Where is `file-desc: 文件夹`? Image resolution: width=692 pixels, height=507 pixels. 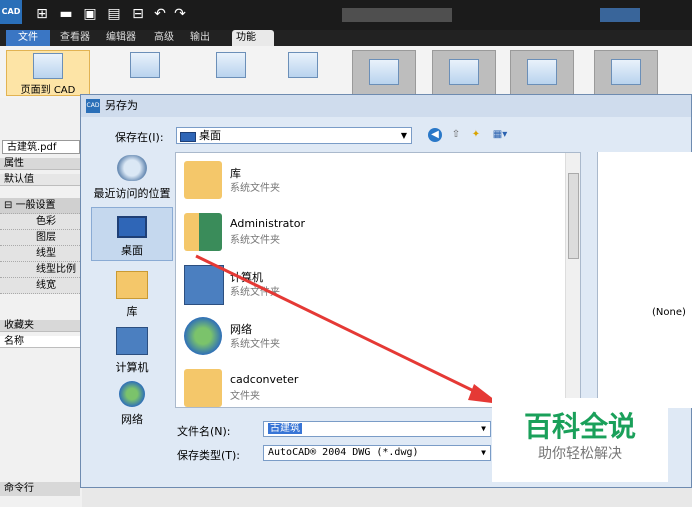 file-desc: 文件夹 is located at coordinates (245, 396).